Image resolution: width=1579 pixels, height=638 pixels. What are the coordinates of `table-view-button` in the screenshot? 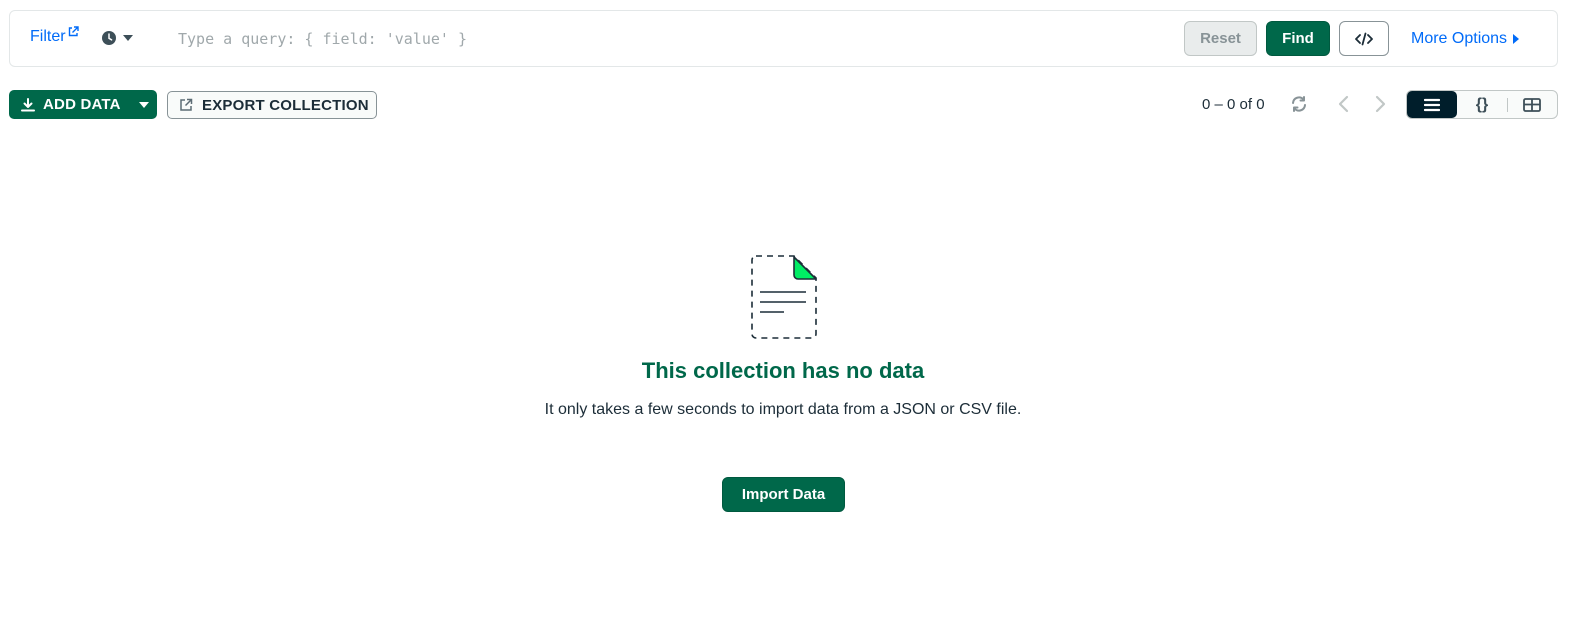 It's located at (1532, 104).